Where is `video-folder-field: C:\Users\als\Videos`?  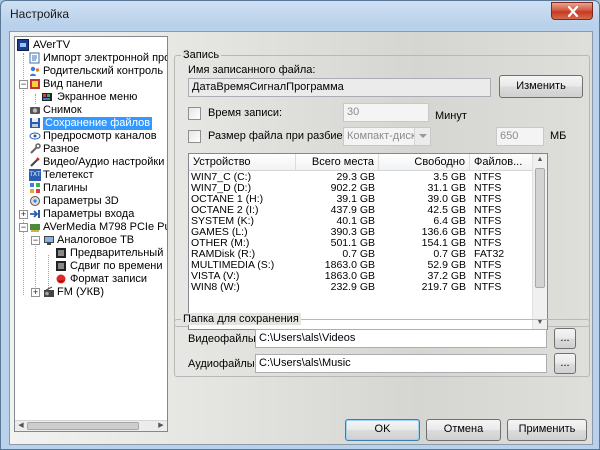 video-folder-field: C:\Users\als\Videos is located at coordinates (401, 338).